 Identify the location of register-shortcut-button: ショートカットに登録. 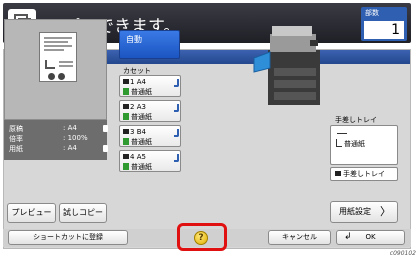
(68, 237).